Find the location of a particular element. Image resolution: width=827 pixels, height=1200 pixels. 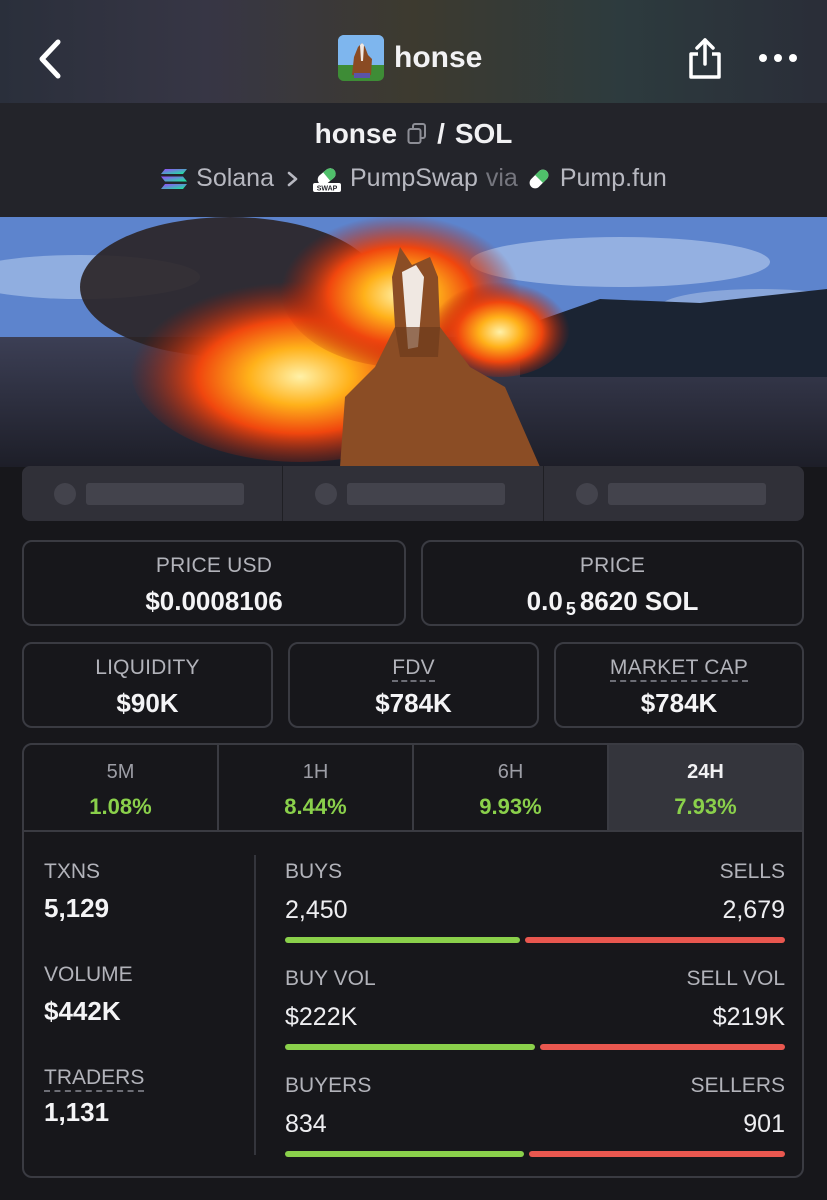

svg-text: SWAP is located at coordinates (327, 188).